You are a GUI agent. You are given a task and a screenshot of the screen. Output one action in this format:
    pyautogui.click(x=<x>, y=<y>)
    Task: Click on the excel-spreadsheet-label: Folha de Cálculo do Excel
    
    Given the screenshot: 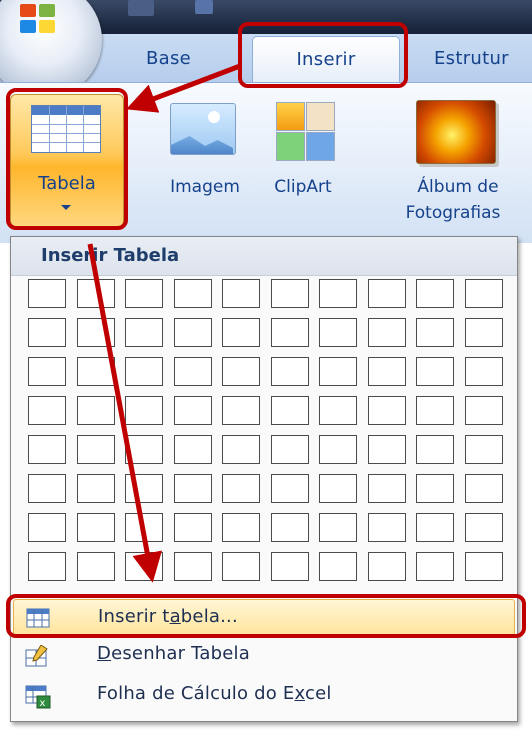 What is the action you would take?
    pyautogui.click(x=214, y=693)
    